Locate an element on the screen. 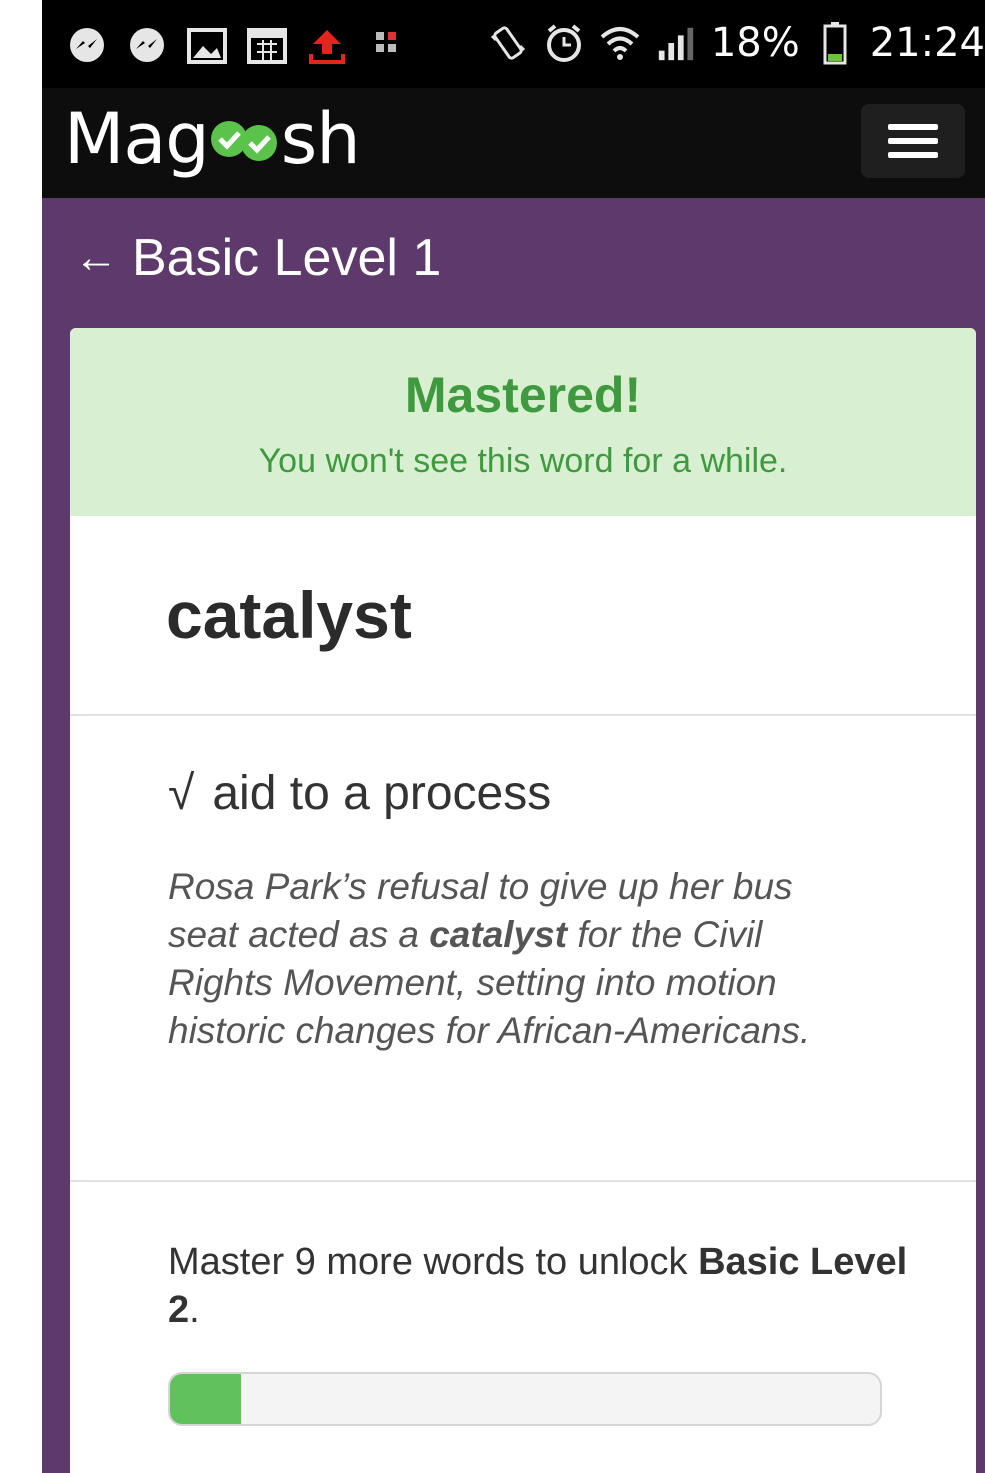  definition-text: aid to a process is located at coordinates (382, 793).